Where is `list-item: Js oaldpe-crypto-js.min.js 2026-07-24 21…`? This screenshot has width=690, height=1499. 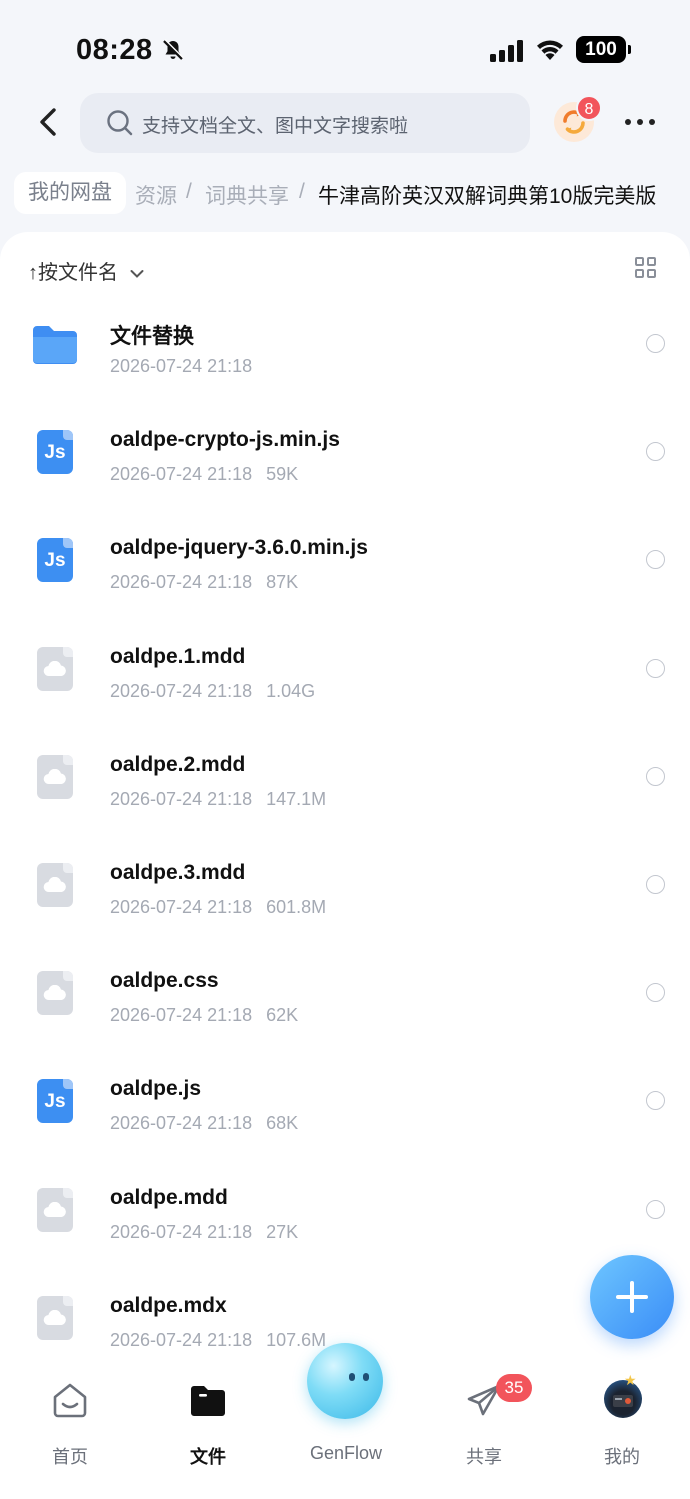 list-item: Js oaldpe-crypto-js.min.js 2026-07-24 21… is located at coordinates (345, 462).